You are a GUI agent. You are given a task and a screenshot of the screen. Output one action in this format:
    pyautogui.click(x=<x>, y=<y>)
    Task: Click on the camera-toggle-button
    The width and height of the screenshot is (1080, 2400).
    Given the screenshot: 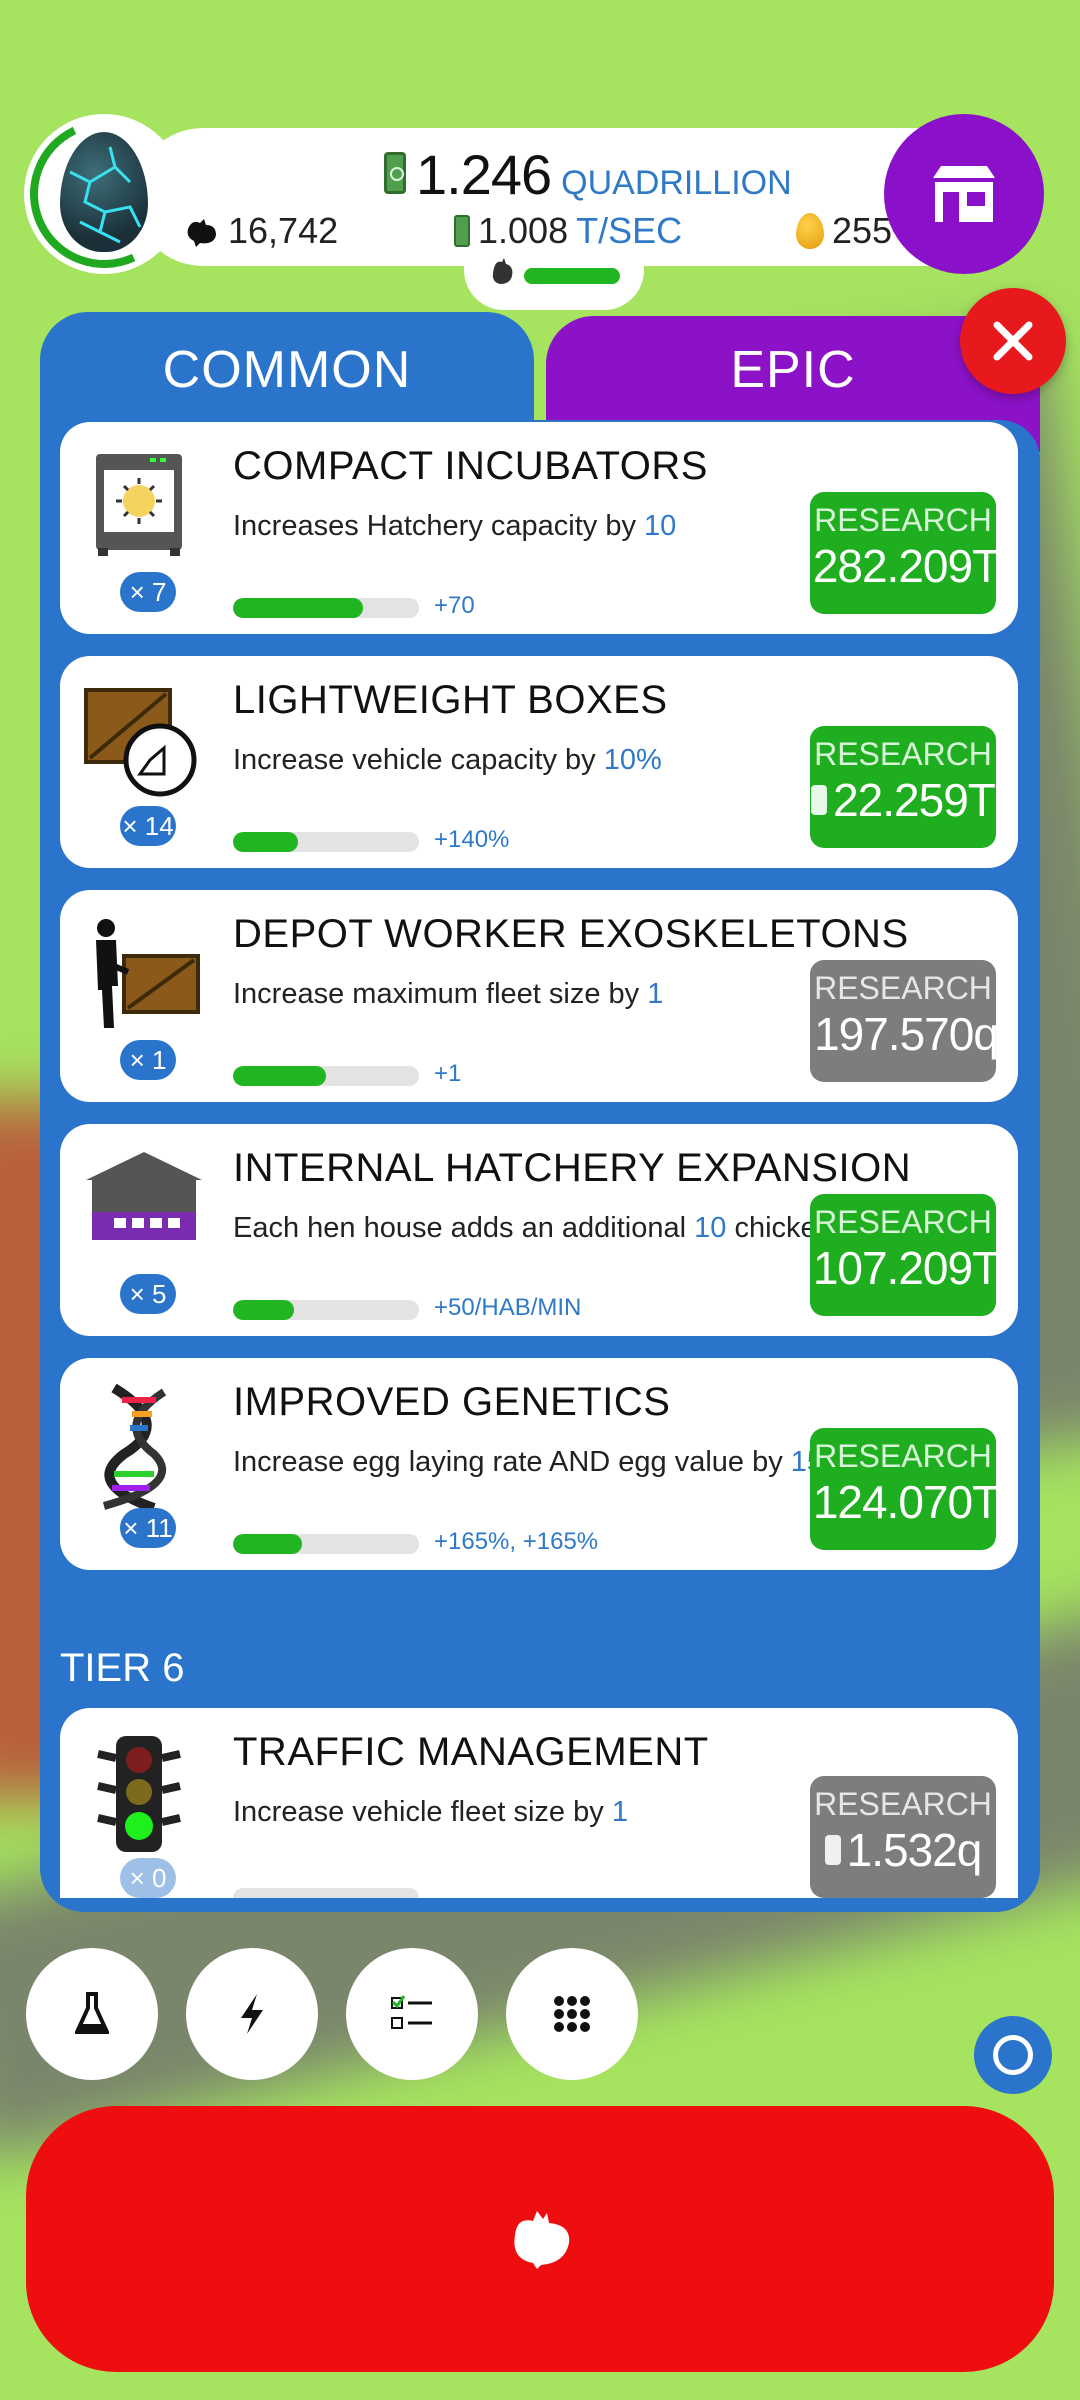 What is the action you would take?
    pyautogui.click(x=1013, y=2055)
    